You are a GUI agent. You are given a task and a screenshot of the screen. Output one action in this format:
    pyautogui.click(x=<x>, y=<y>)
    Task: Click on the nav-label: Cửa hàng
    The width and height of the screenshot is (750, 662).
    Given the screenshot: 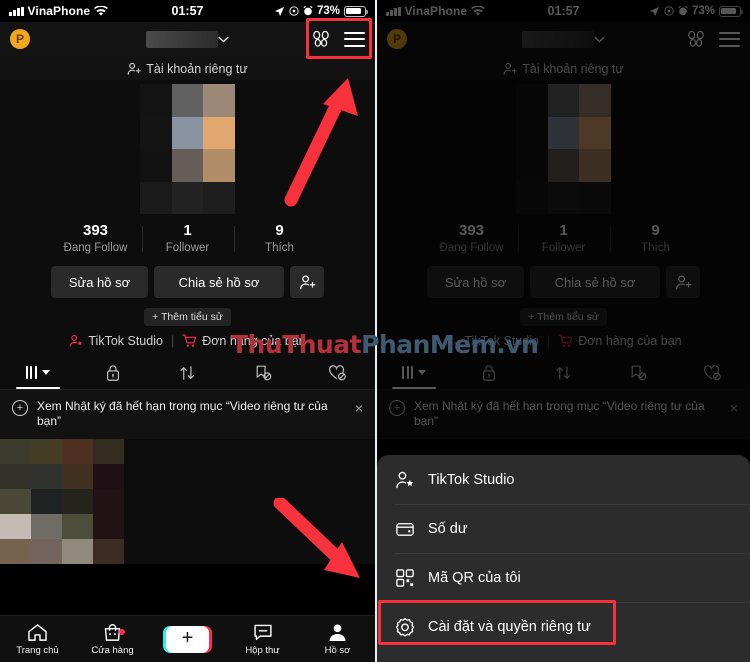 What is the action you would take?
    pyautogui.click(x=112, y=650)
    